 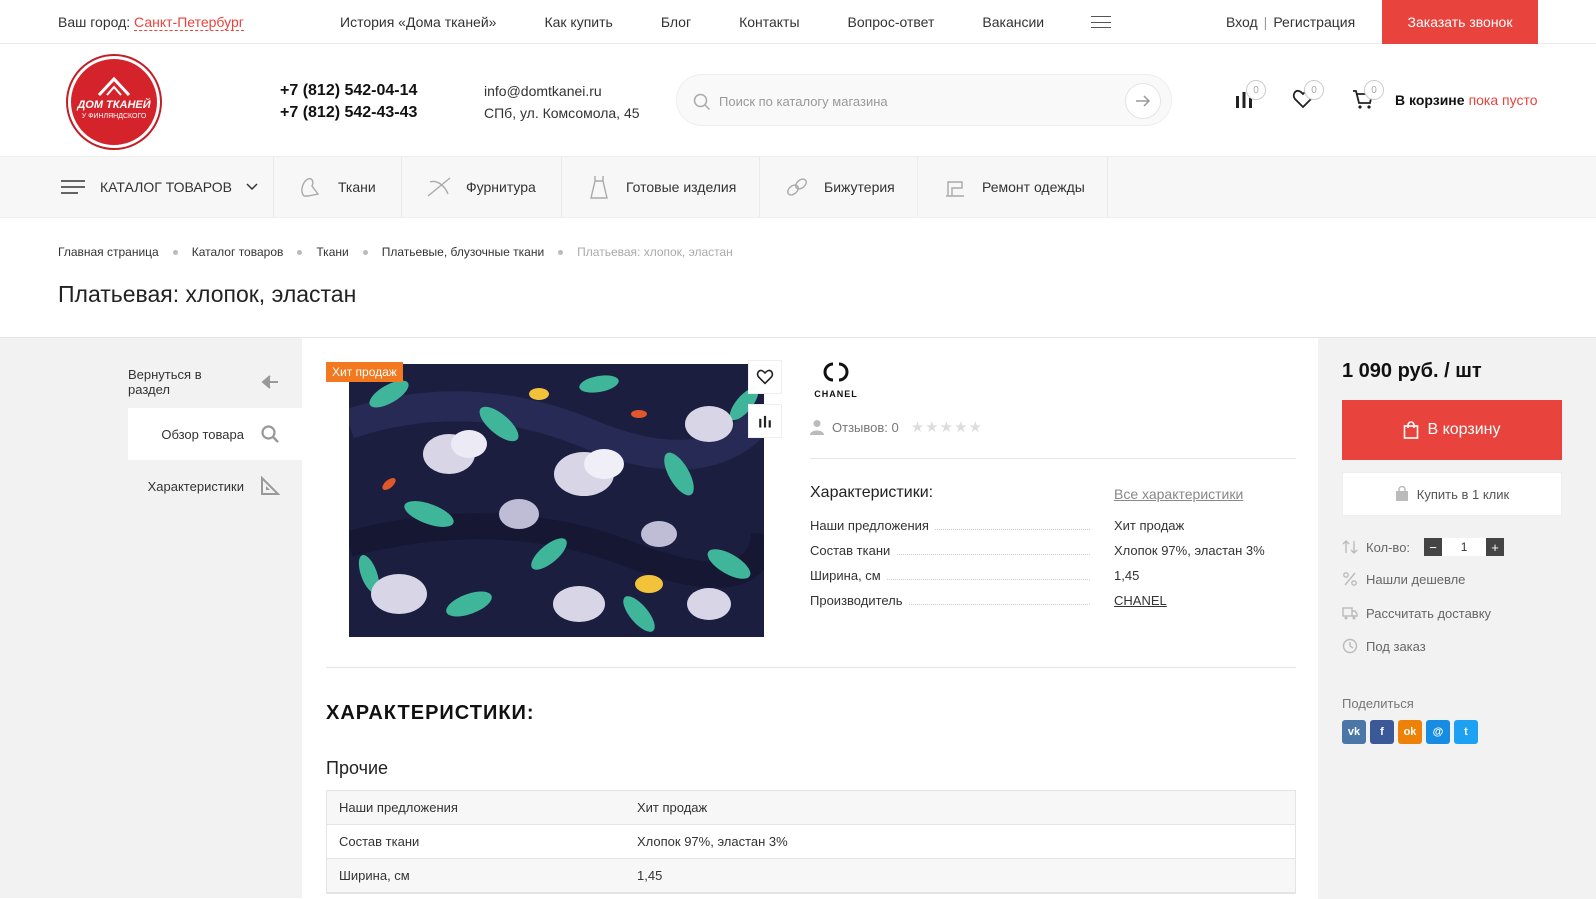 What do you see at coordinates (1463, 494) in the screenshot?
I see `buy-one-click-label: Купить в 1 клик` at bounding box center [1463, 494].